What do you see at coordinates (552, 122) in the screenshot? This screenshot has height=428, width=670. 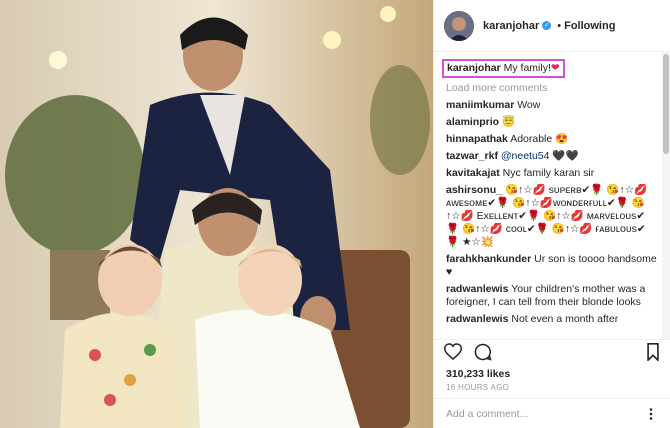 I see `comment: alaminprio 😇` at bounding box center [552, 122].